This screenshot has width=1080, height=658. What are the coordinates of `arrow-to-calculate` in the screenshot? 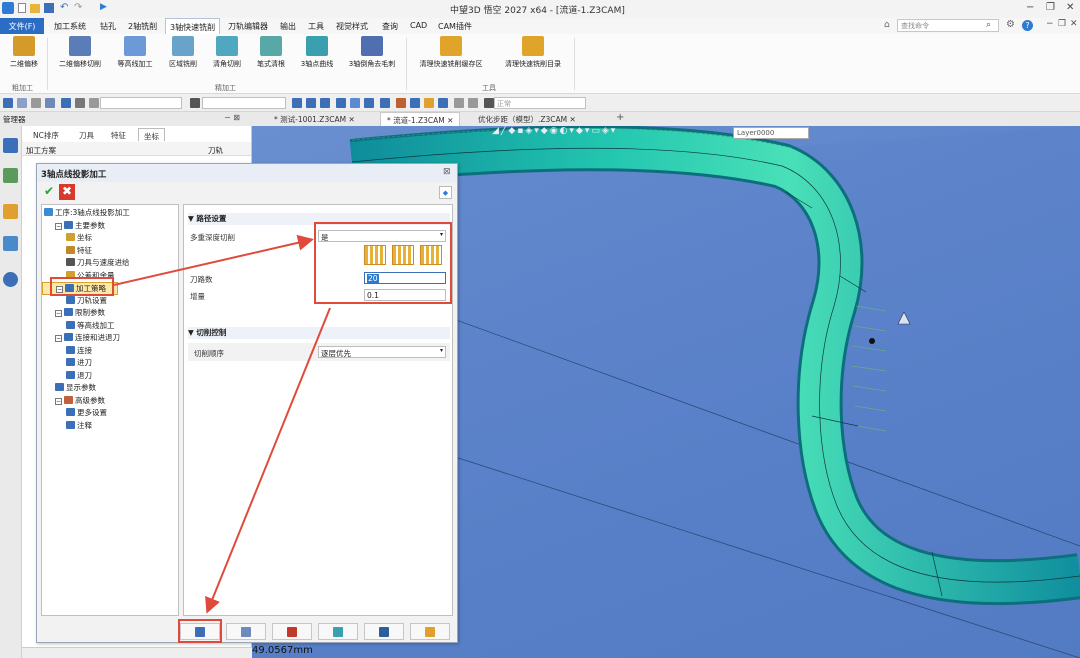 It's located at (268, 460).